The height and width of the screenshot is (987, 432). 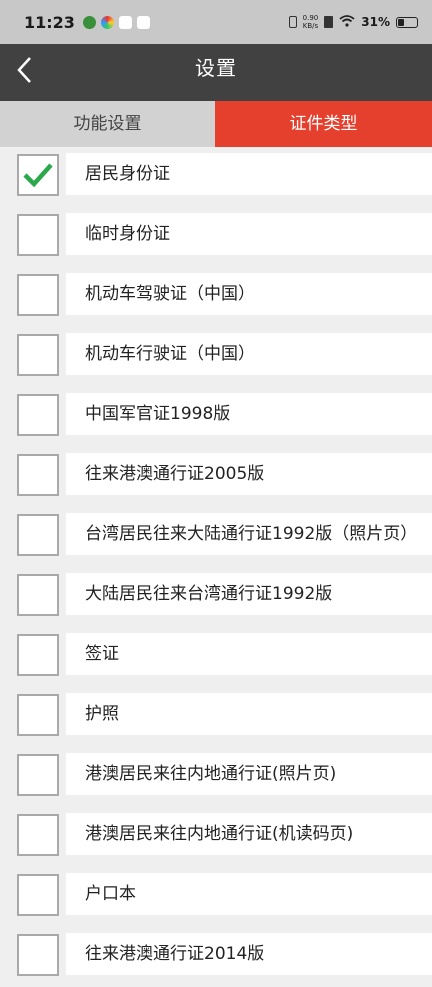 I want to click on id-type-row: 临时身份证, so click(x=216, y=237).